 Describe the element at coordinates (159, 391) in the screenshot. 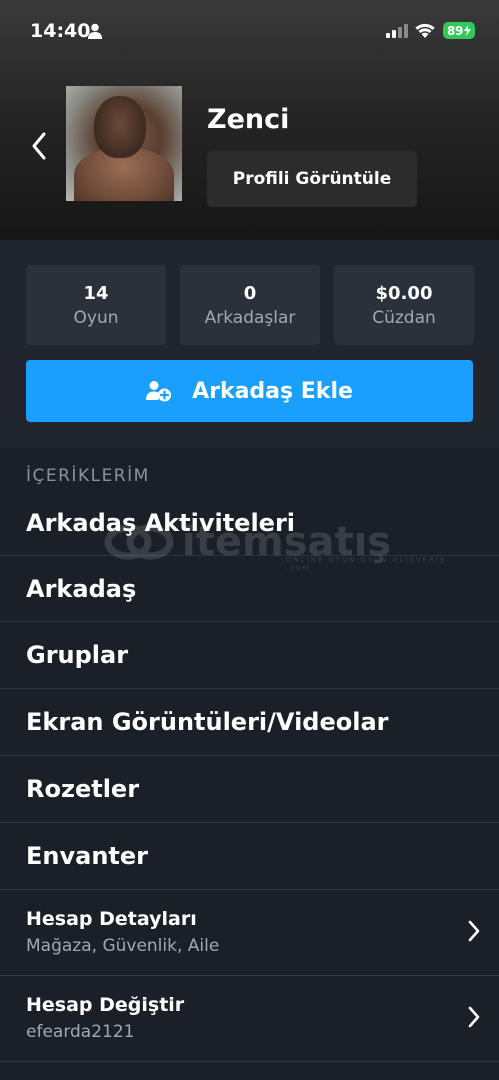

I see `add-friend-icon` at that location.